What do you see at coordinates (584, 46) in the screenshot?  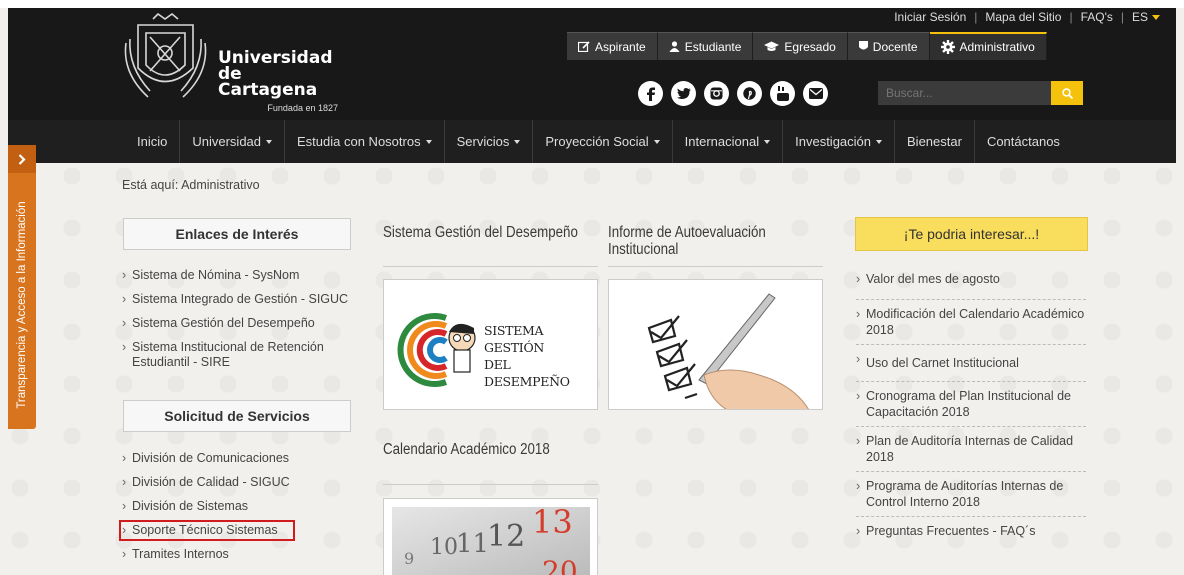 I see `edit-icon` at bounding box center [584, 46].